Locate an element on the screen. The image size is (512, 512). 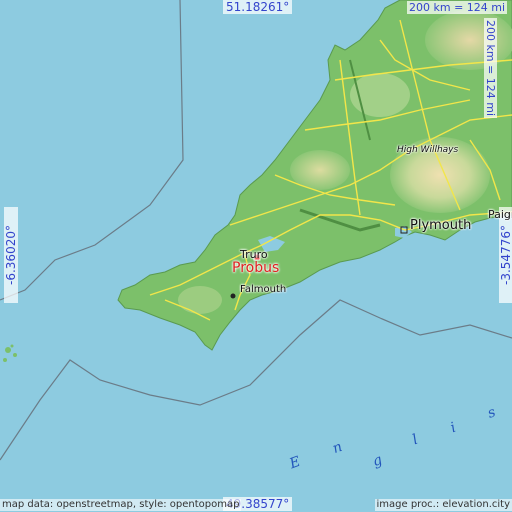
place-high-willhays: High Willhays is located at coordinates (428, 150).